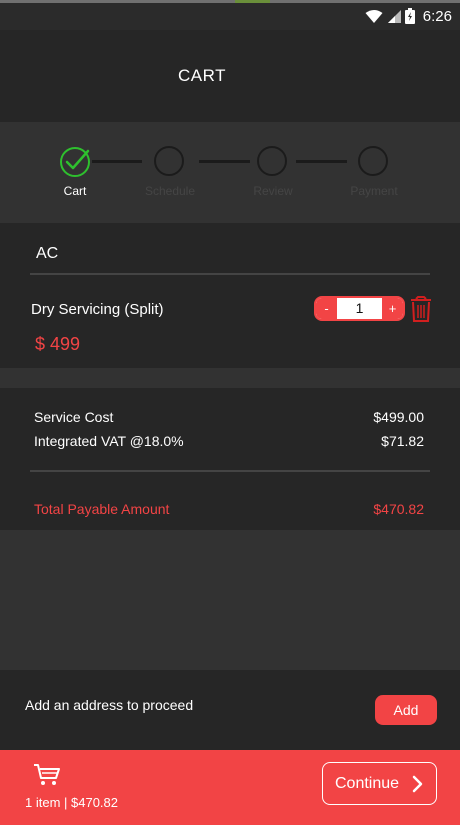 Image resolution: width=460 pixels, height=825 pixels. I want to click on section-gap, so click(230, 378).